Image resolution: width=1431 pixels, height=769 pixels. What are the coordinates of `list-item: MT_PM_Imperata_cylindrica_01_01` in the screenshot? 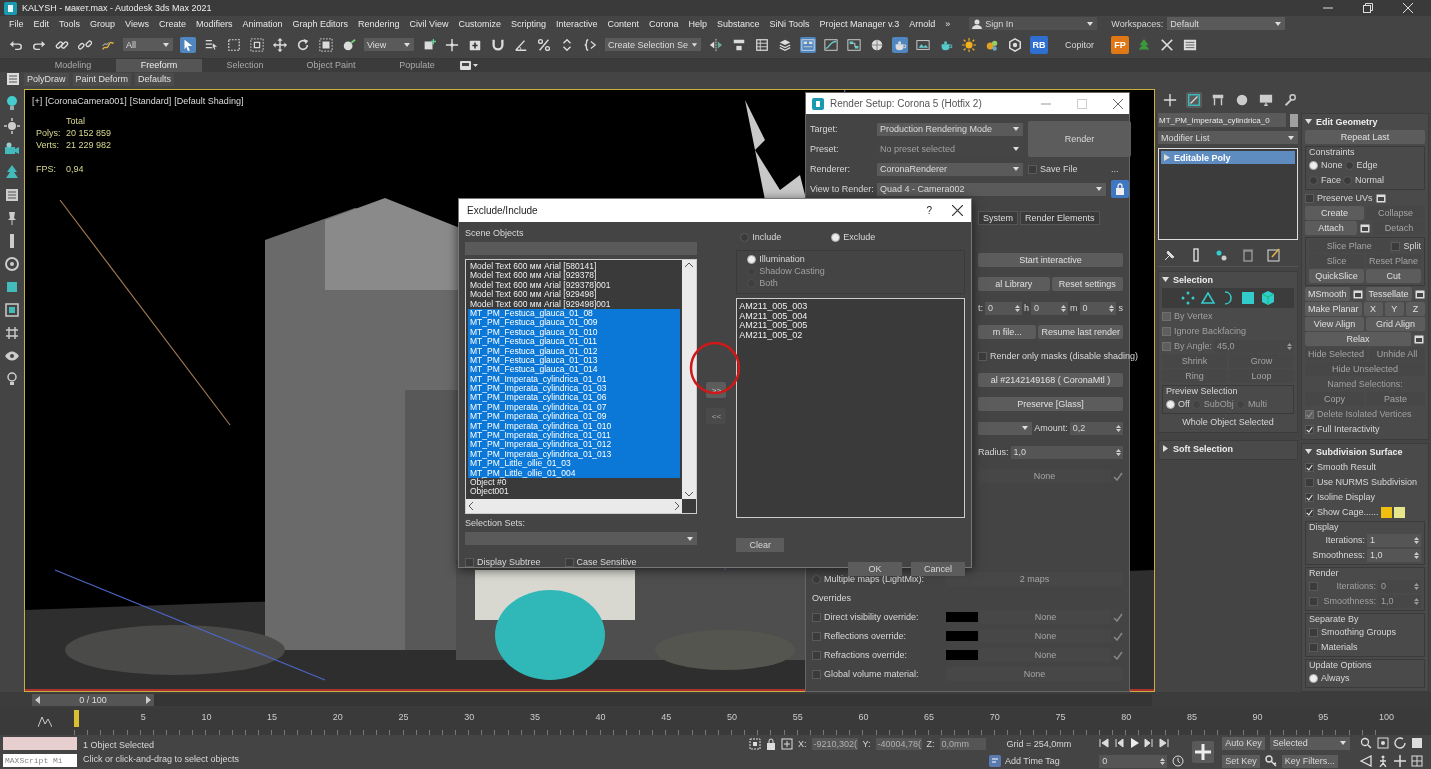 It's located at (574, 379).